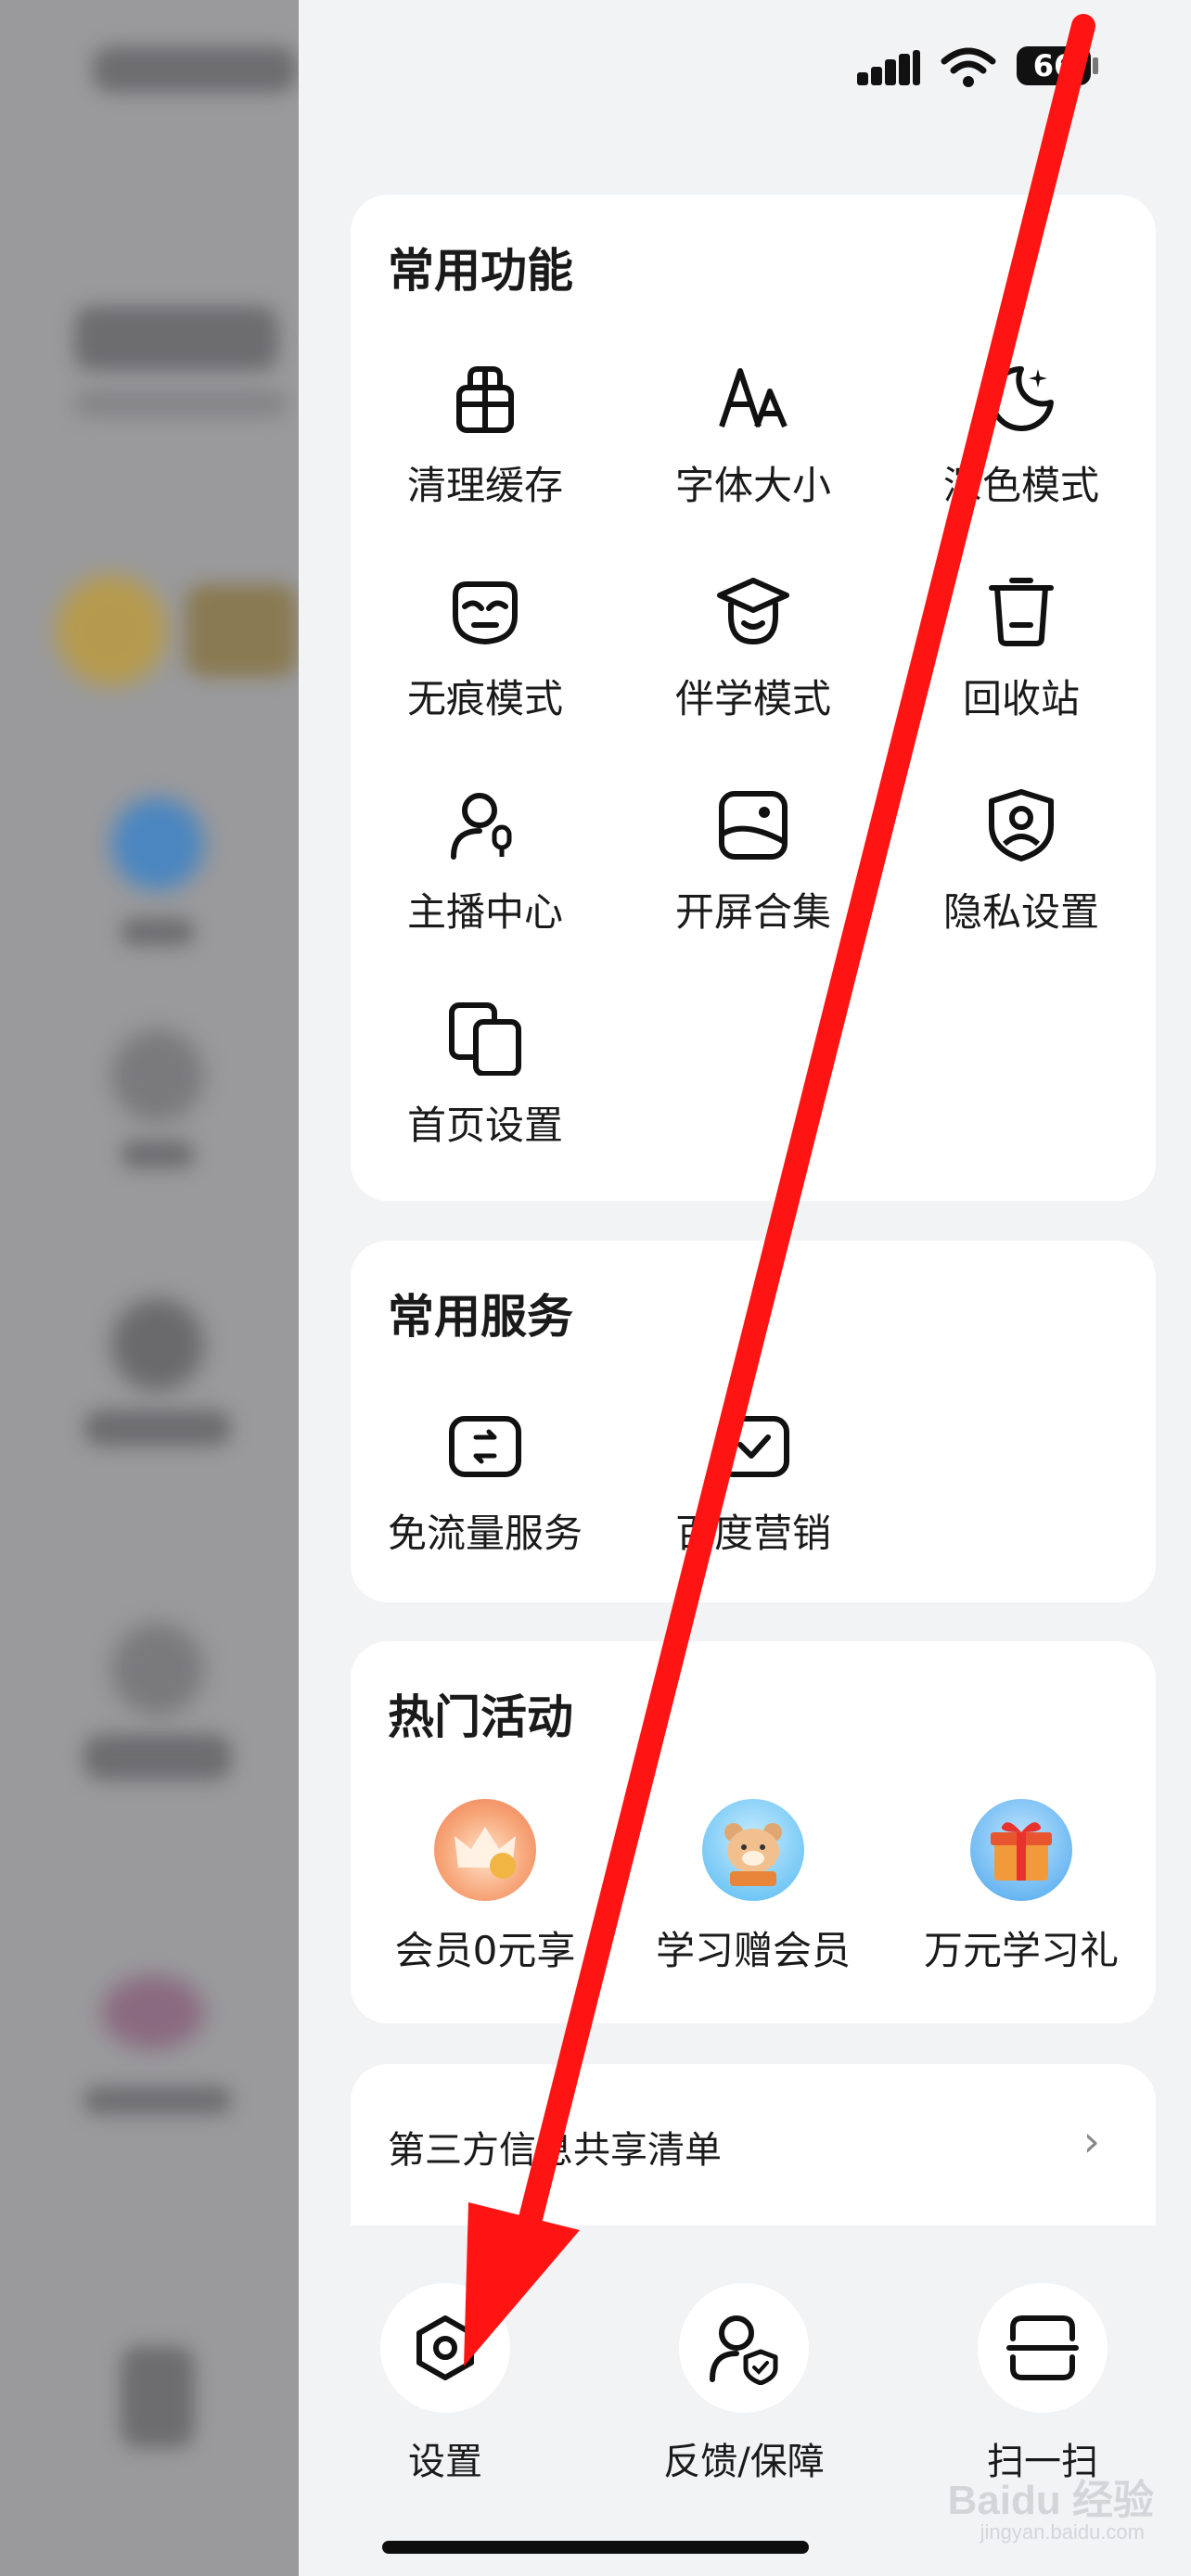 The width and height of the screenshot is (1191, 2576). Describe the element at coordinates (753, 1492) in the screenshot. I see `baidu-marketing-item: 百度营销` at that location.